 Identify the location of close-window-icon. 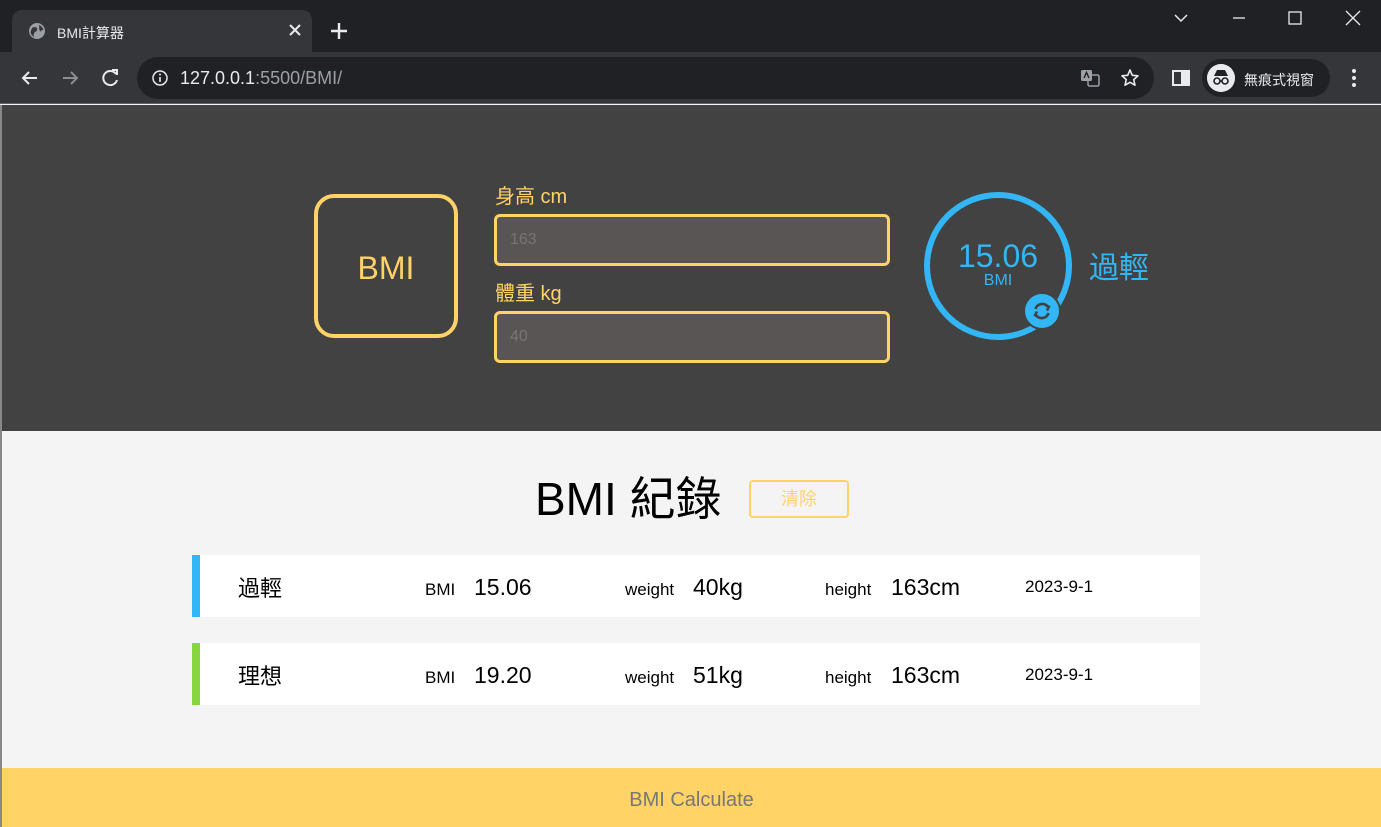
(1353, 18).